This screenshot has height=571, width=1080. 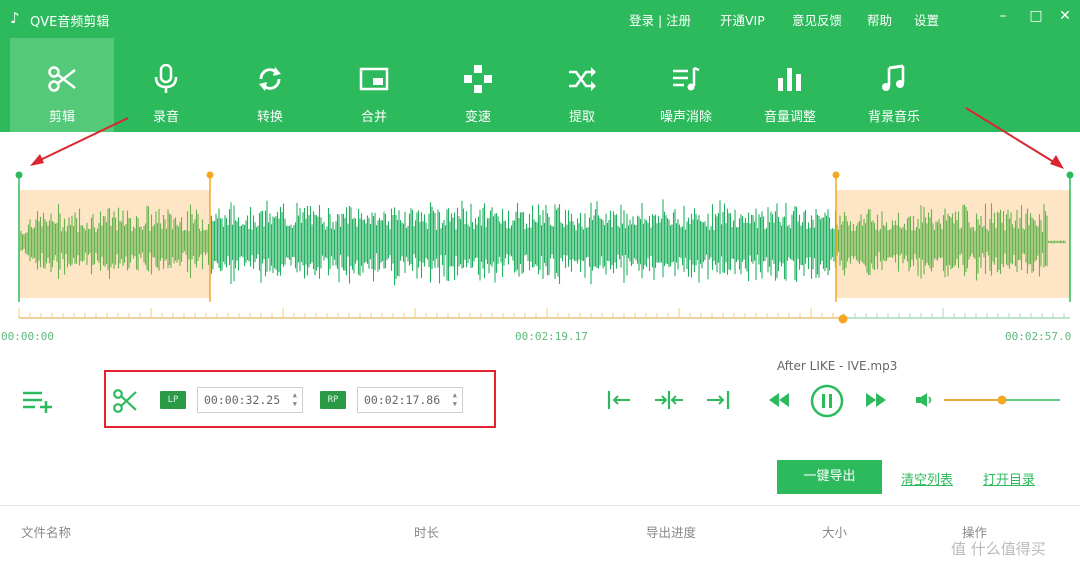 What do you see at coordinates (829, 477) in the screenshot?
I see `one-click-export-button: 一键导出` at bounding box center [829, 477].